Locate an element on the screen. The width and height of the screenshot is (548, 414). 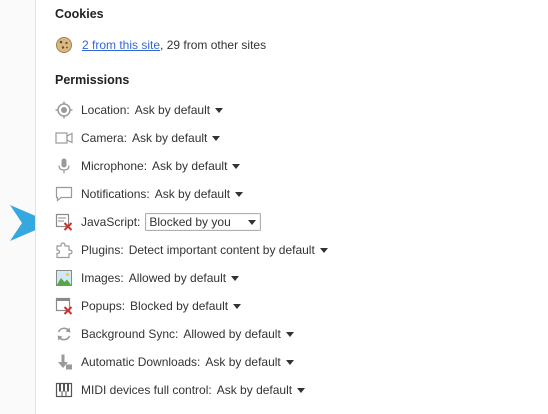
javascript-blocked-icon is located at coordinates (64, 222).